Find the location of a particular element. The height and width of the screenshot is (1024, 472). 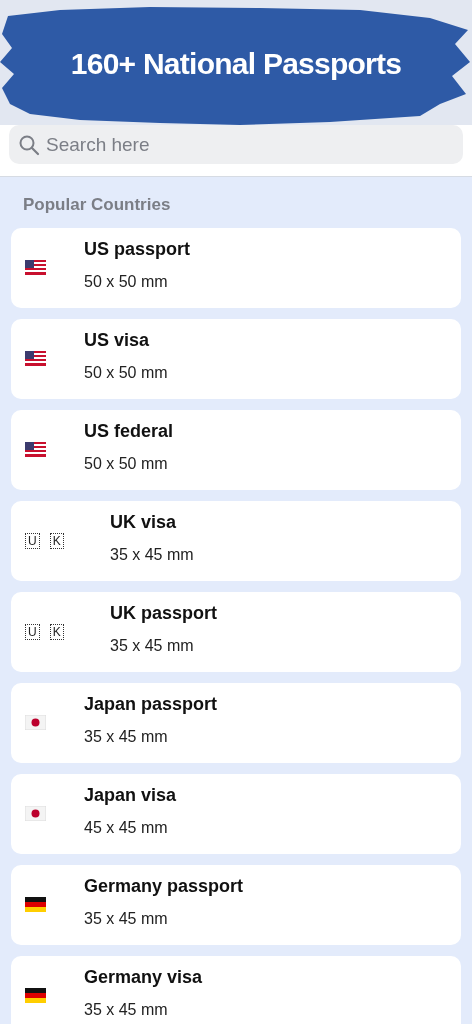

country-card: Japan passport 35 x 45 mm is located at coordinates (236, 722).